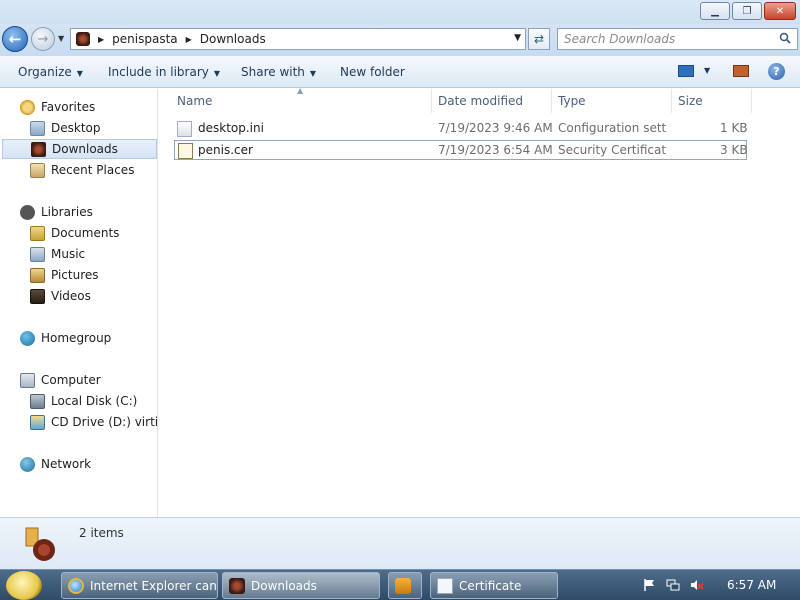  Describe the element at coordinates (225, 150) in the screenshot. I see `file-name: penis.cer` at that location.